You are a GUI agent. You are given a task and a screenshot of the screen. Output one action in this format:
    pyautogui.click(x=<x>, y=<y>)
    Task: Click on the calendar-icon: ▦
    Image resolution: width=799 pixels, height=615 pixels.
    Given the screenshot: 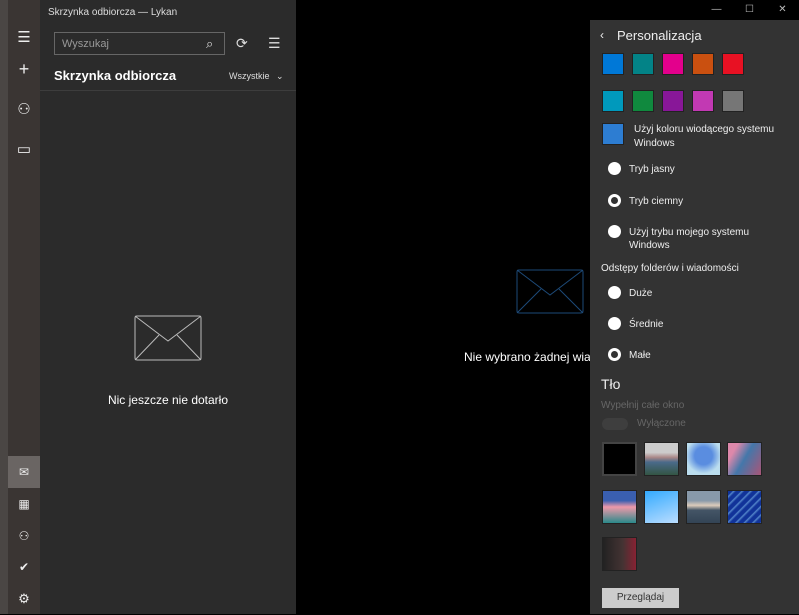 What is the action you would take?
    pyautogui.click(x=24, y=504)
    